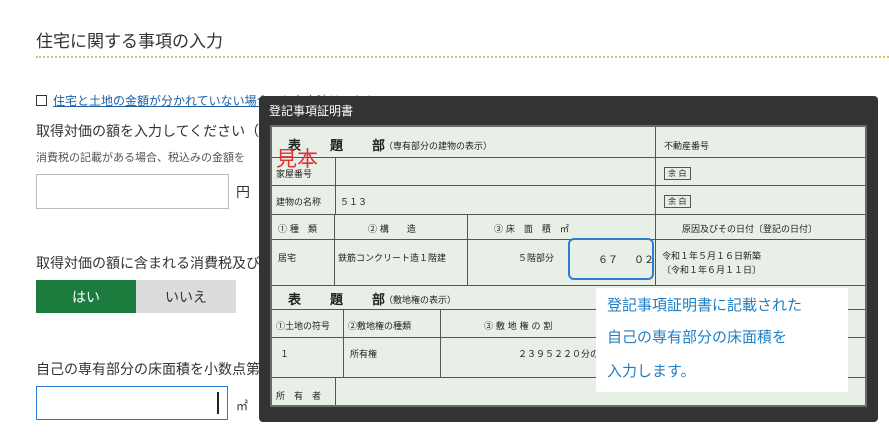  I want to click on cause-line-1: 令和１年５月１６日新築, so click(712, 257).